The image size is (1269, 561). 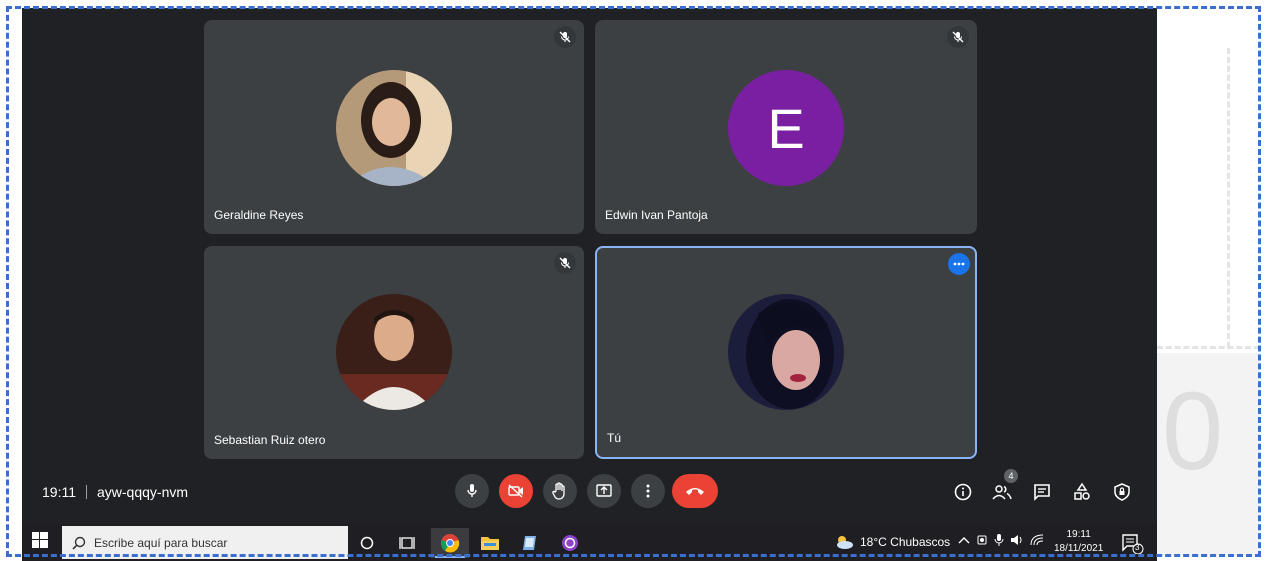 I want to click on background-decoration: 0, so click(x=1208, y=282).